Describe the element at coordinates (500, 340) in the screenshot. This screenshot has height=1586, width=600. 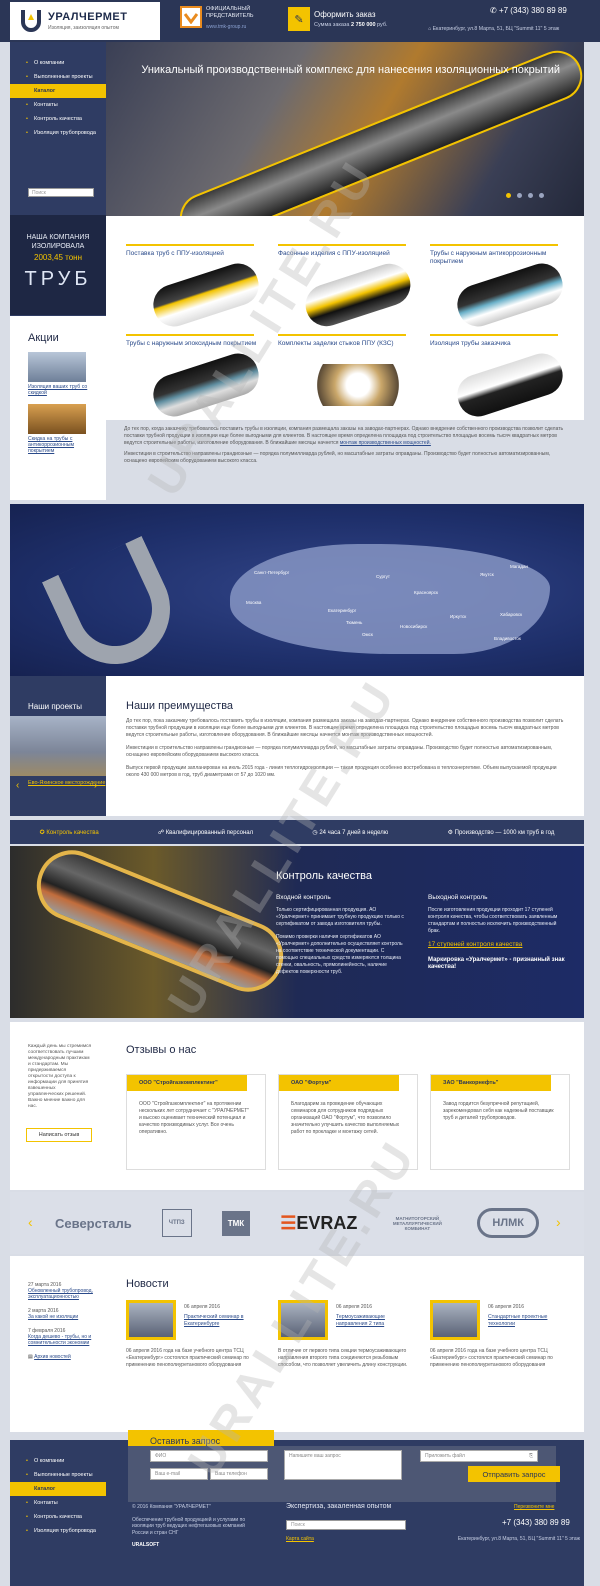
I see `catalog-card-title: Изоляция трубы заказчика` at that location.